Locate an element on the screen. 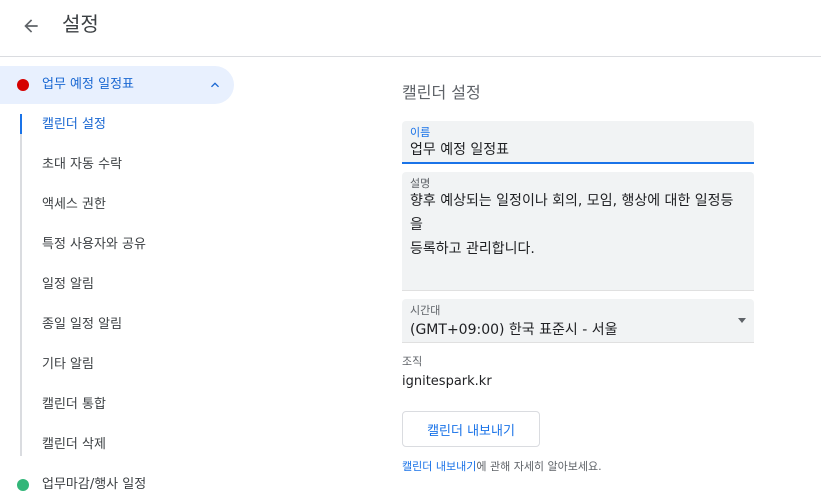 This screenshot has width=821, height=504. help-text-suffix: 에 관해 자세히 알아보세요. is located at coordinates (539, 466).